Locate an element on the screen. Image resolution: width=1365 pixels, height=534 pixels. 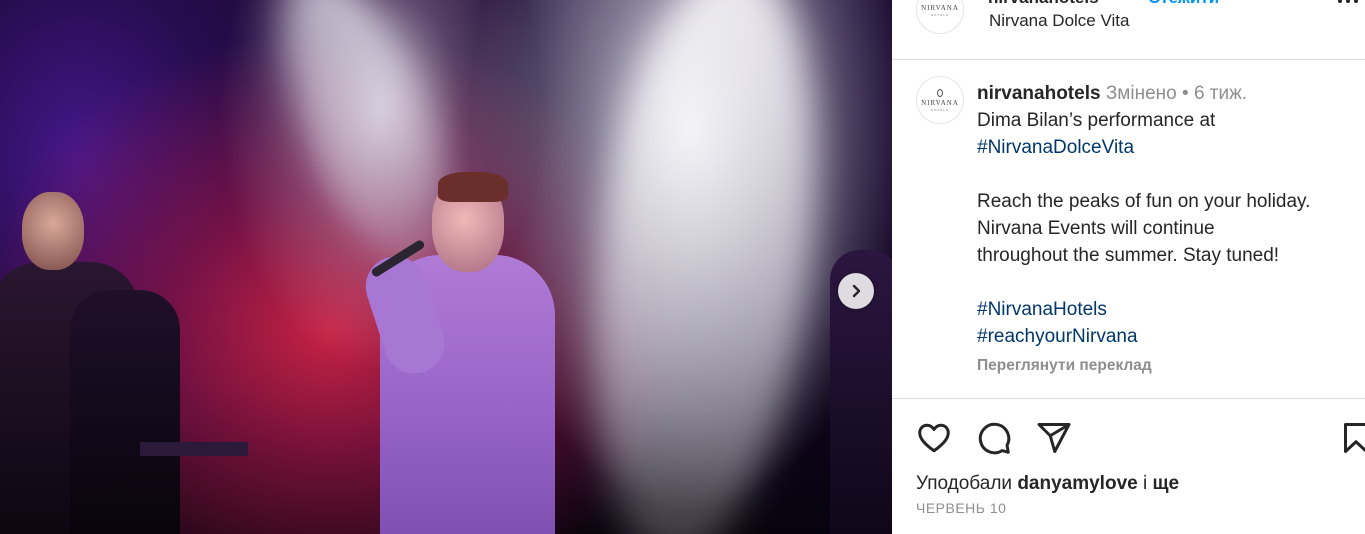
caption-line: Dima Bilan’s performance at is located at coordinates (1096, 120).